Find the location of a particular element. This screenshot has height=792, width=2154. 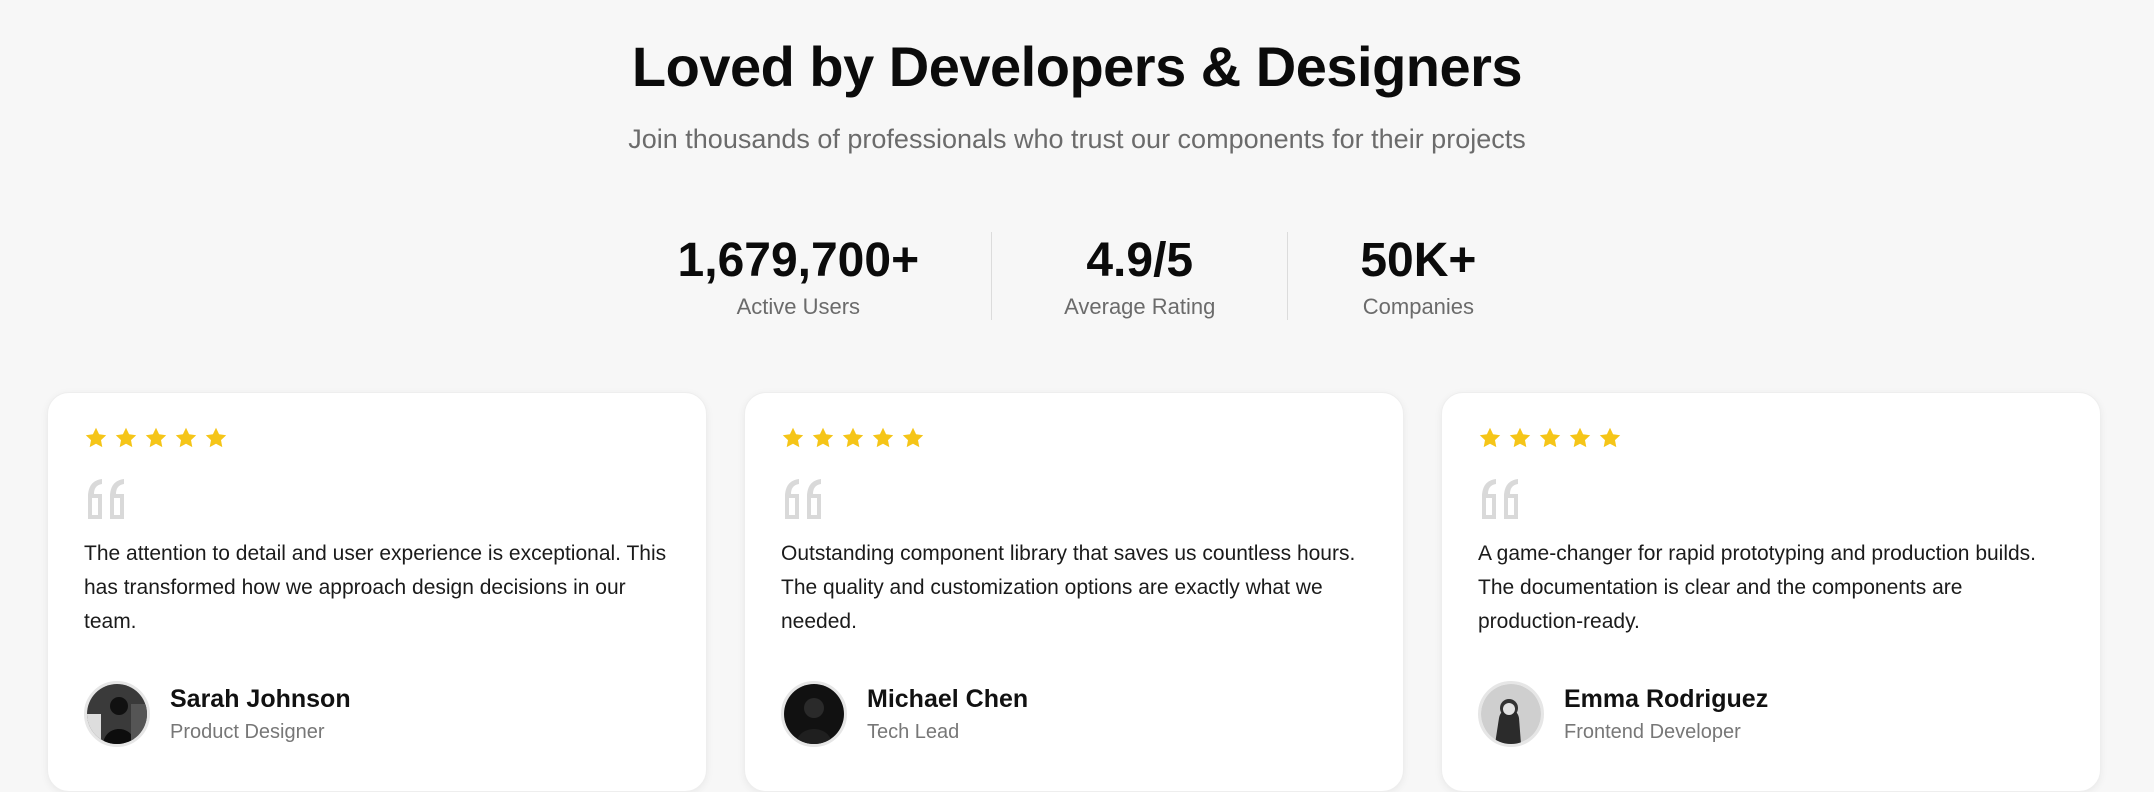

stat-active-users: 1,679,700+ Active Users is located at coordinates (799, 276).